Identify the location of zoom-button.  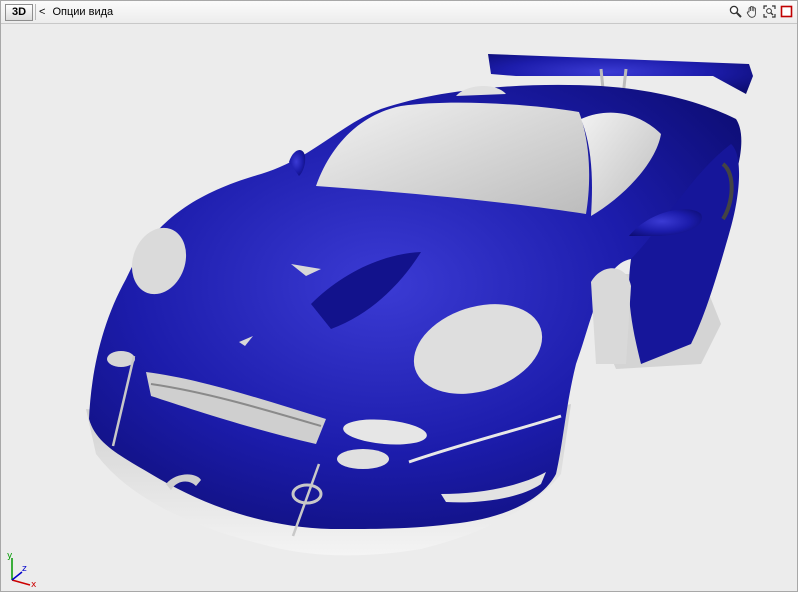
(735, 11).